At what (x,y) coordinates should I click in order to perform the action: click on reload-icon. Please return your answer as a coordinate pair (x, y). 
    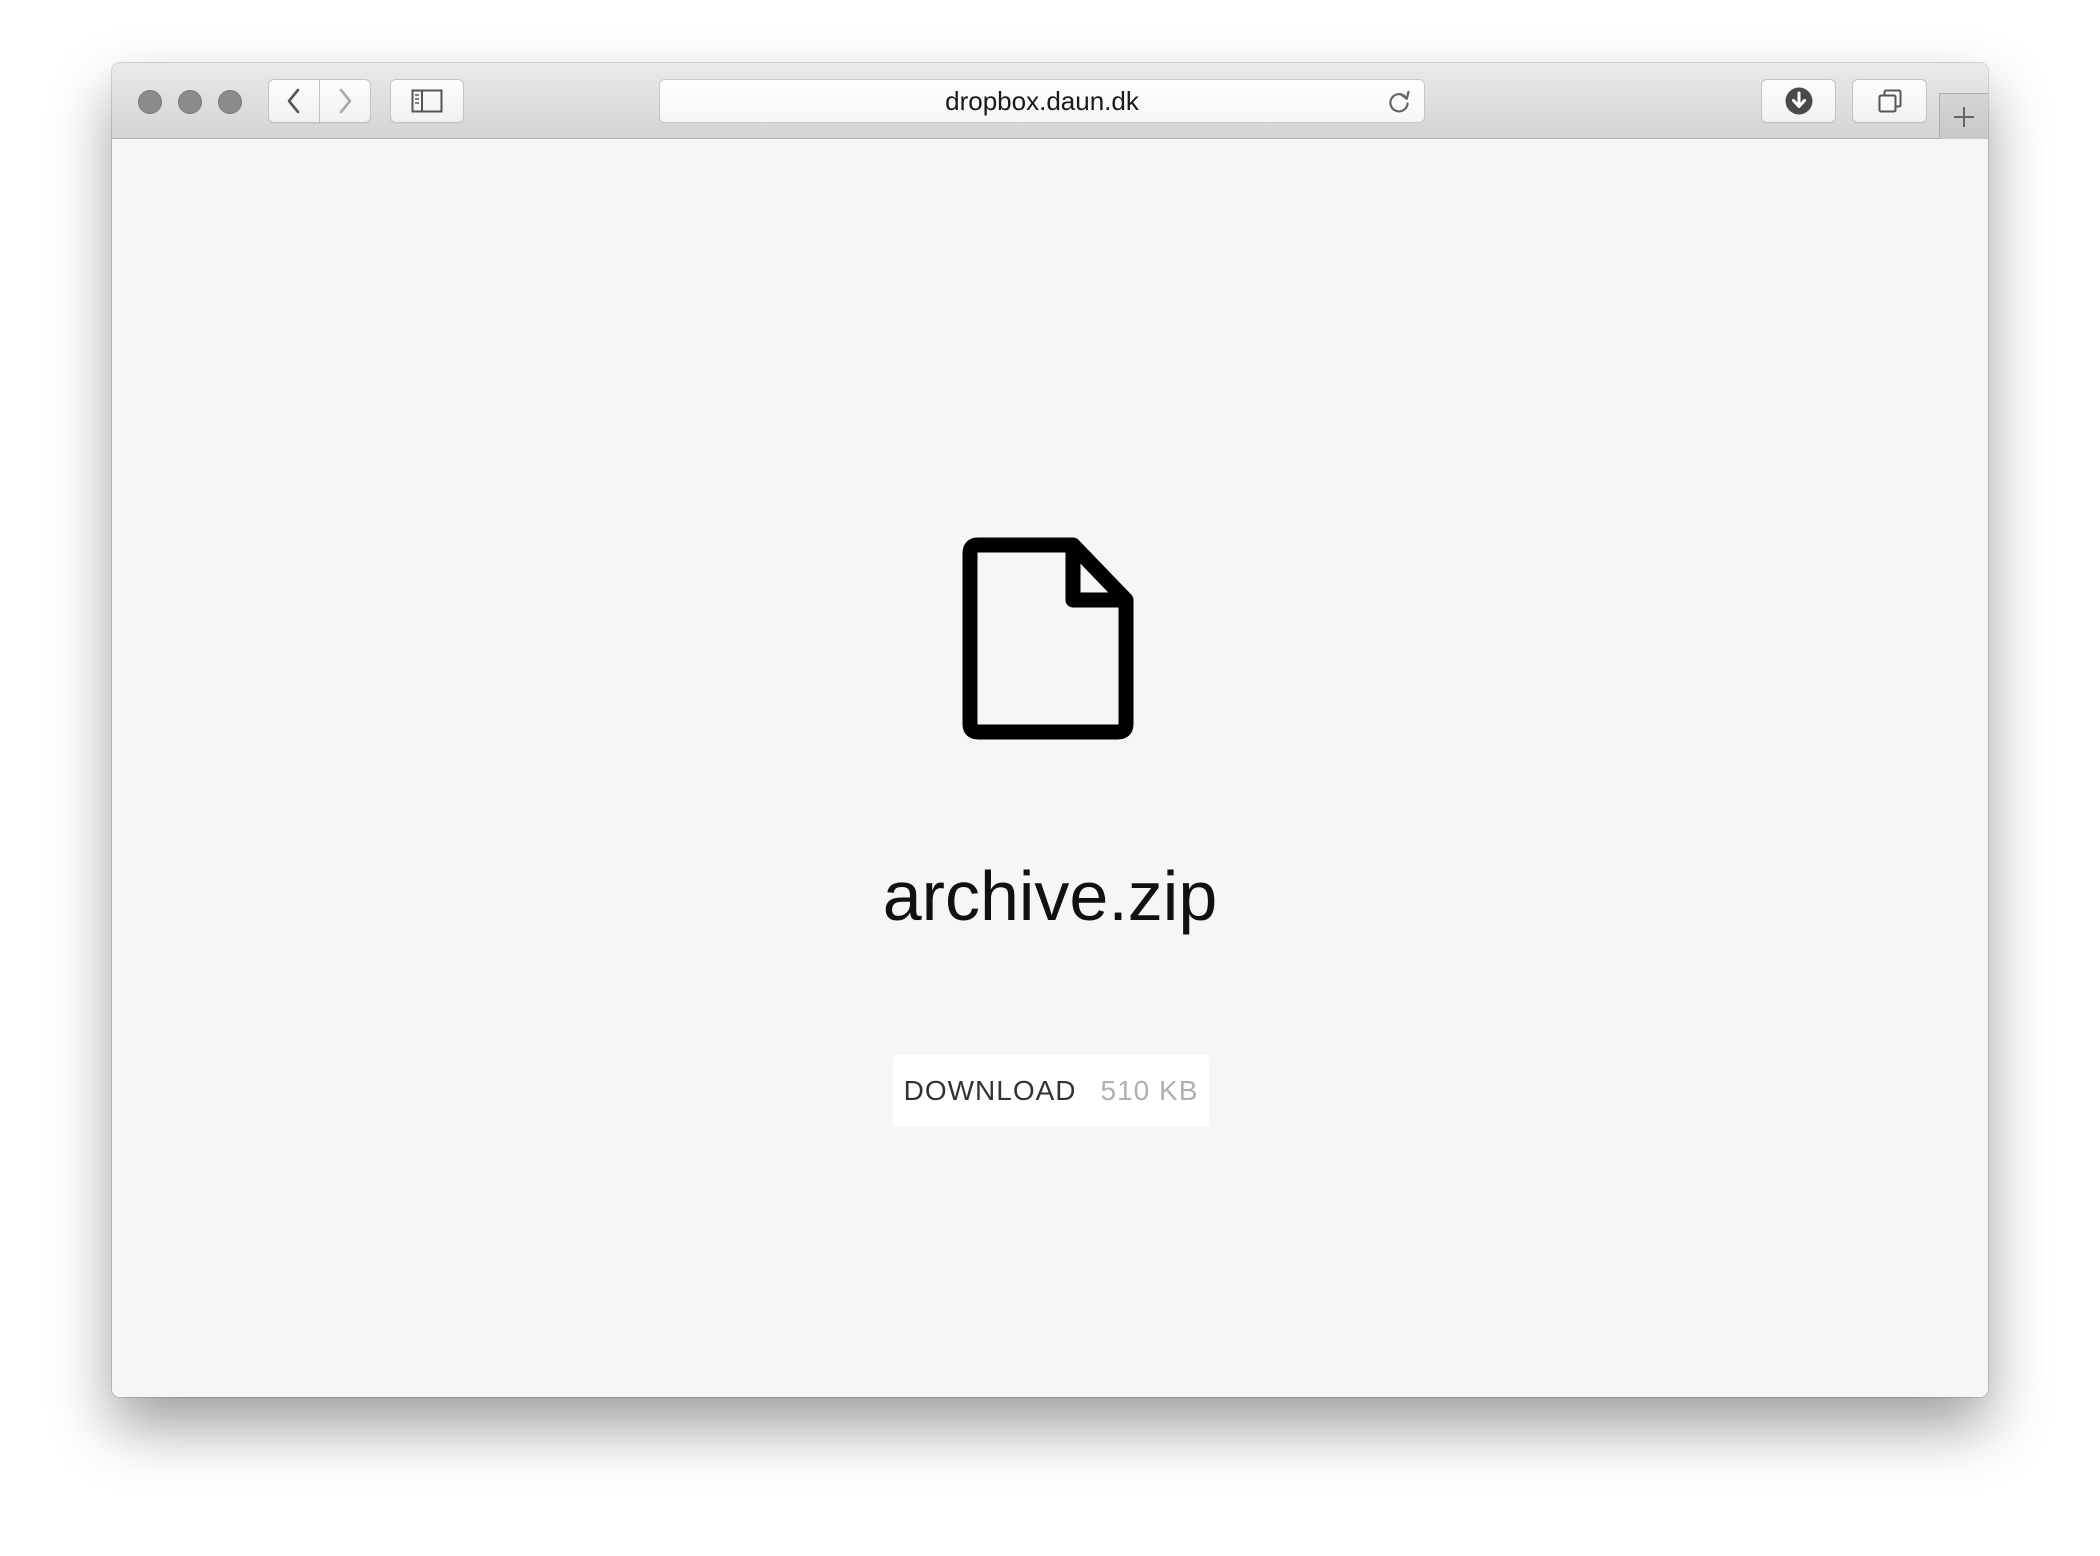
    Looking at the image, I should click on (1399, 102).